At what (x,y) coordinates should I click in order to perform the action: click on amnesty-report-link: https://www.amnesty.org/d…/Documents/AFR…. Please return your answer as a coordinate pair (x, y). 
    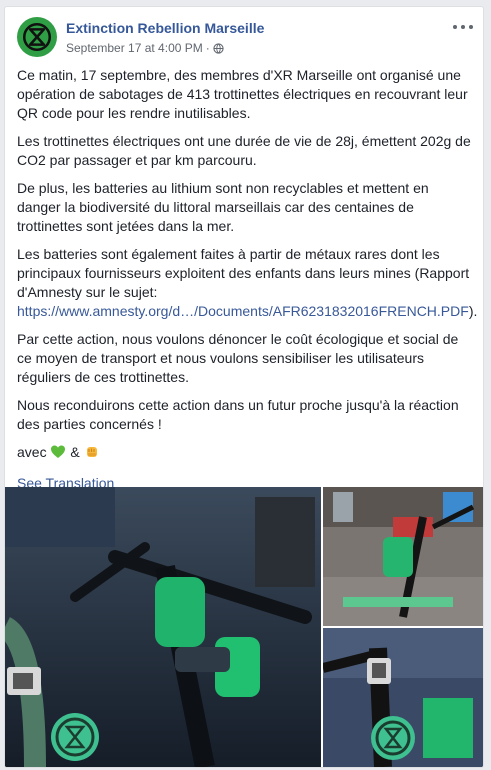
    Looking at the image, I should click on (243, 311).